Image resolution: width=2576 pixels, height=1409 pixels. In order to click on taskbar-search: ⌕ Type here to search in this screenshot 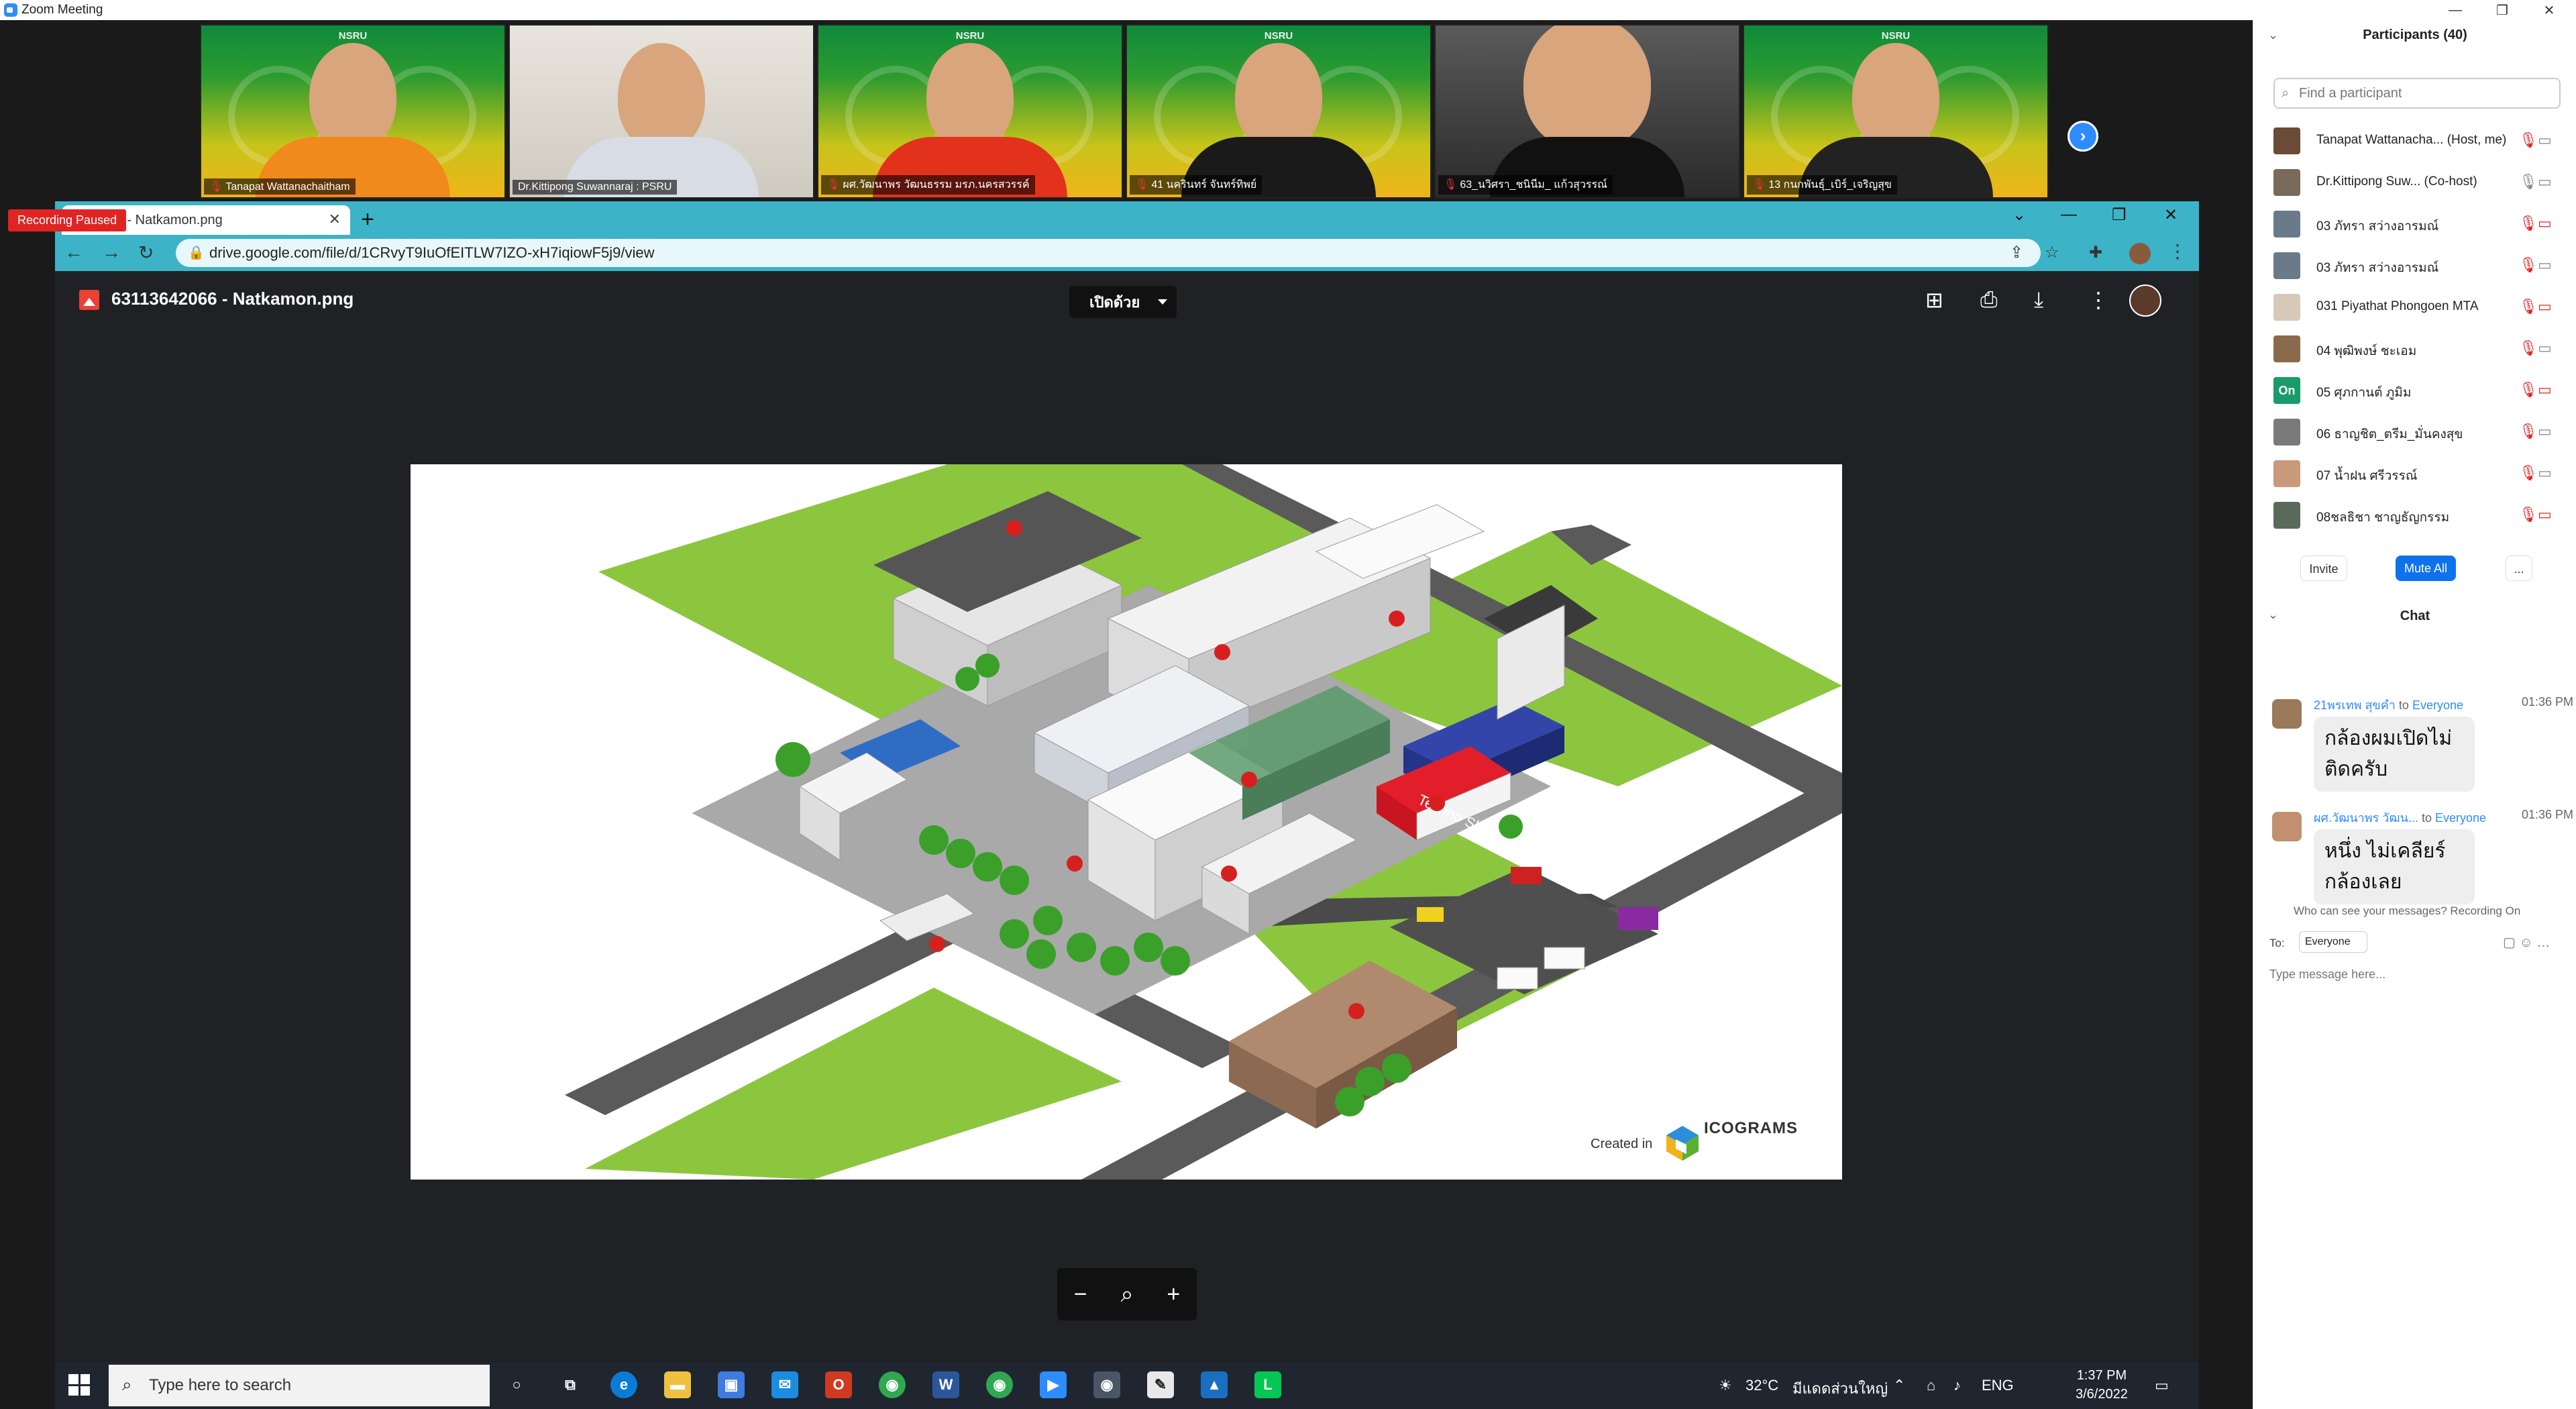, I will do `click(299, 1385)`.